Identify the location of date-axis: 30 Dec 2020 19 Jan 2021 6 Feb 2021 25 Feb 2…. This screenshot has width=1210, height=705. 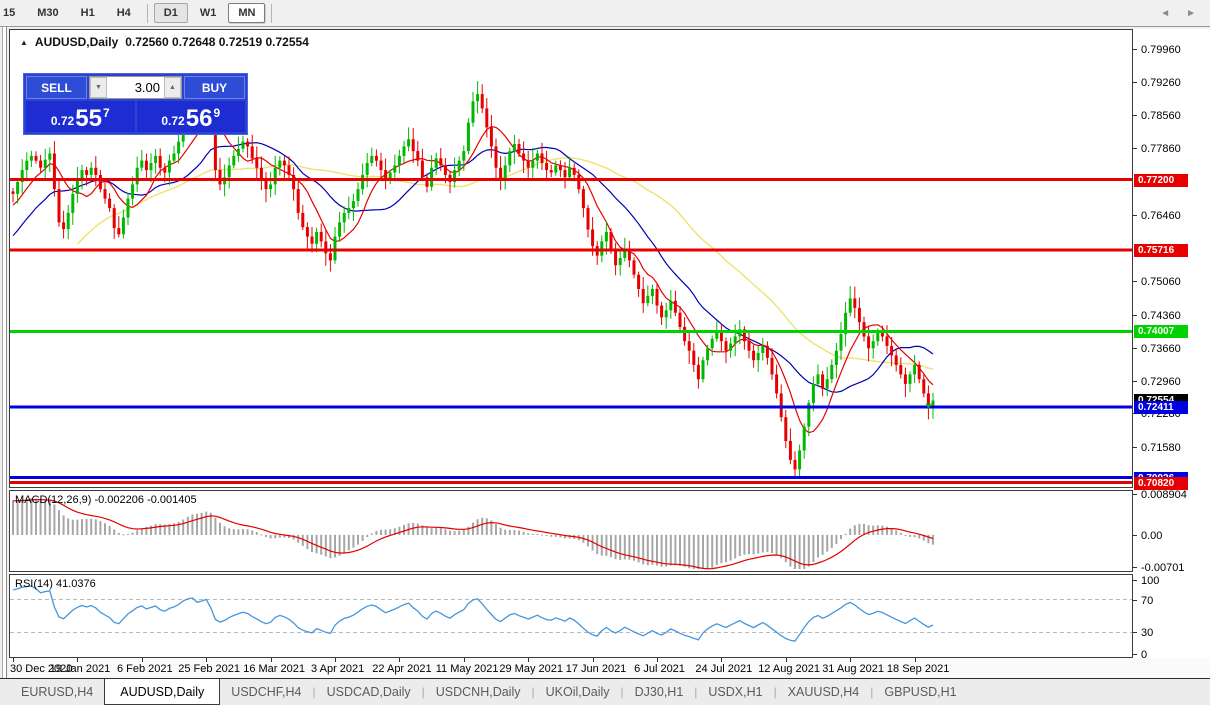
(609, 668).